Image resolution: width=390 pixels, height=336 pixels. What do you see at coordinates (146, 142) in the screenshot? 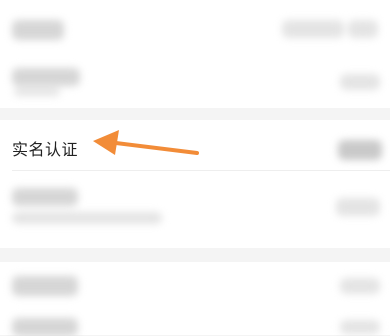
I see `left-pointing-arrow-icon` at bounding box center [146, 142].